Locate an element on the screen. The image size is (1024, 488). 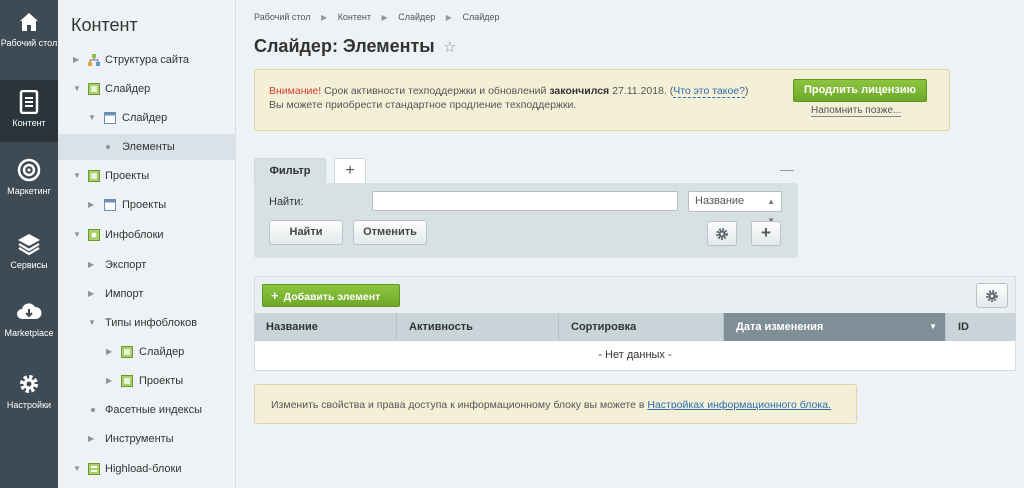
rail-item-content: Контент is located at coordinates (29, 111).